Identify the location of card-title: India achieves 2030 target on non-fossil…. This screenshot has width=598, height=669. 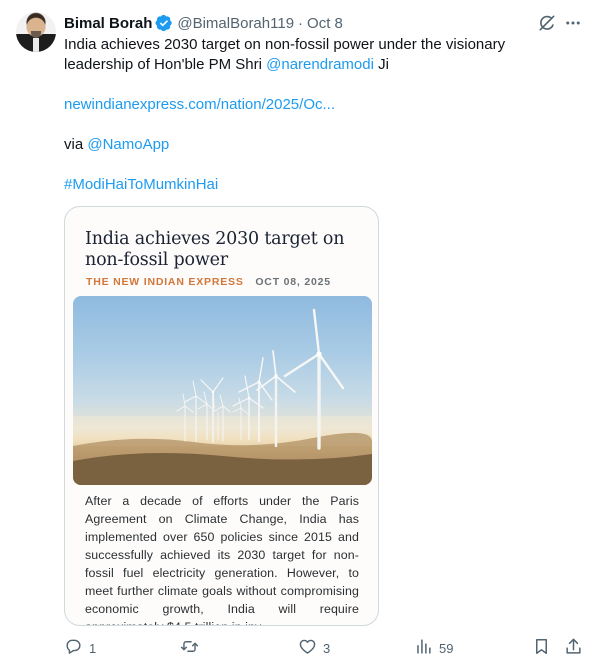
(215, 249).